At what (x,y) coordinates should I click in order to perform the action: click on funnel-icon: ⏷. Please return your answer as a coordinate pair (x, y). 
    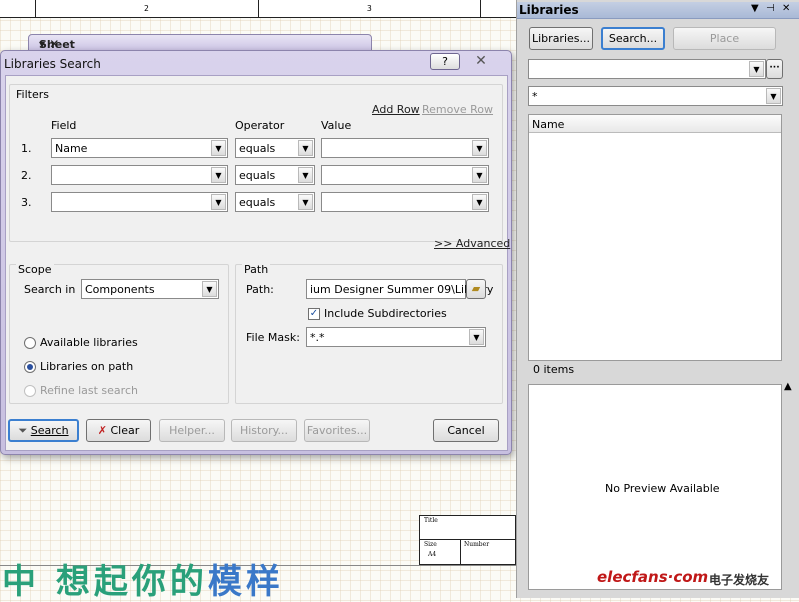
    Looking at the image, I should click on (23, 430).